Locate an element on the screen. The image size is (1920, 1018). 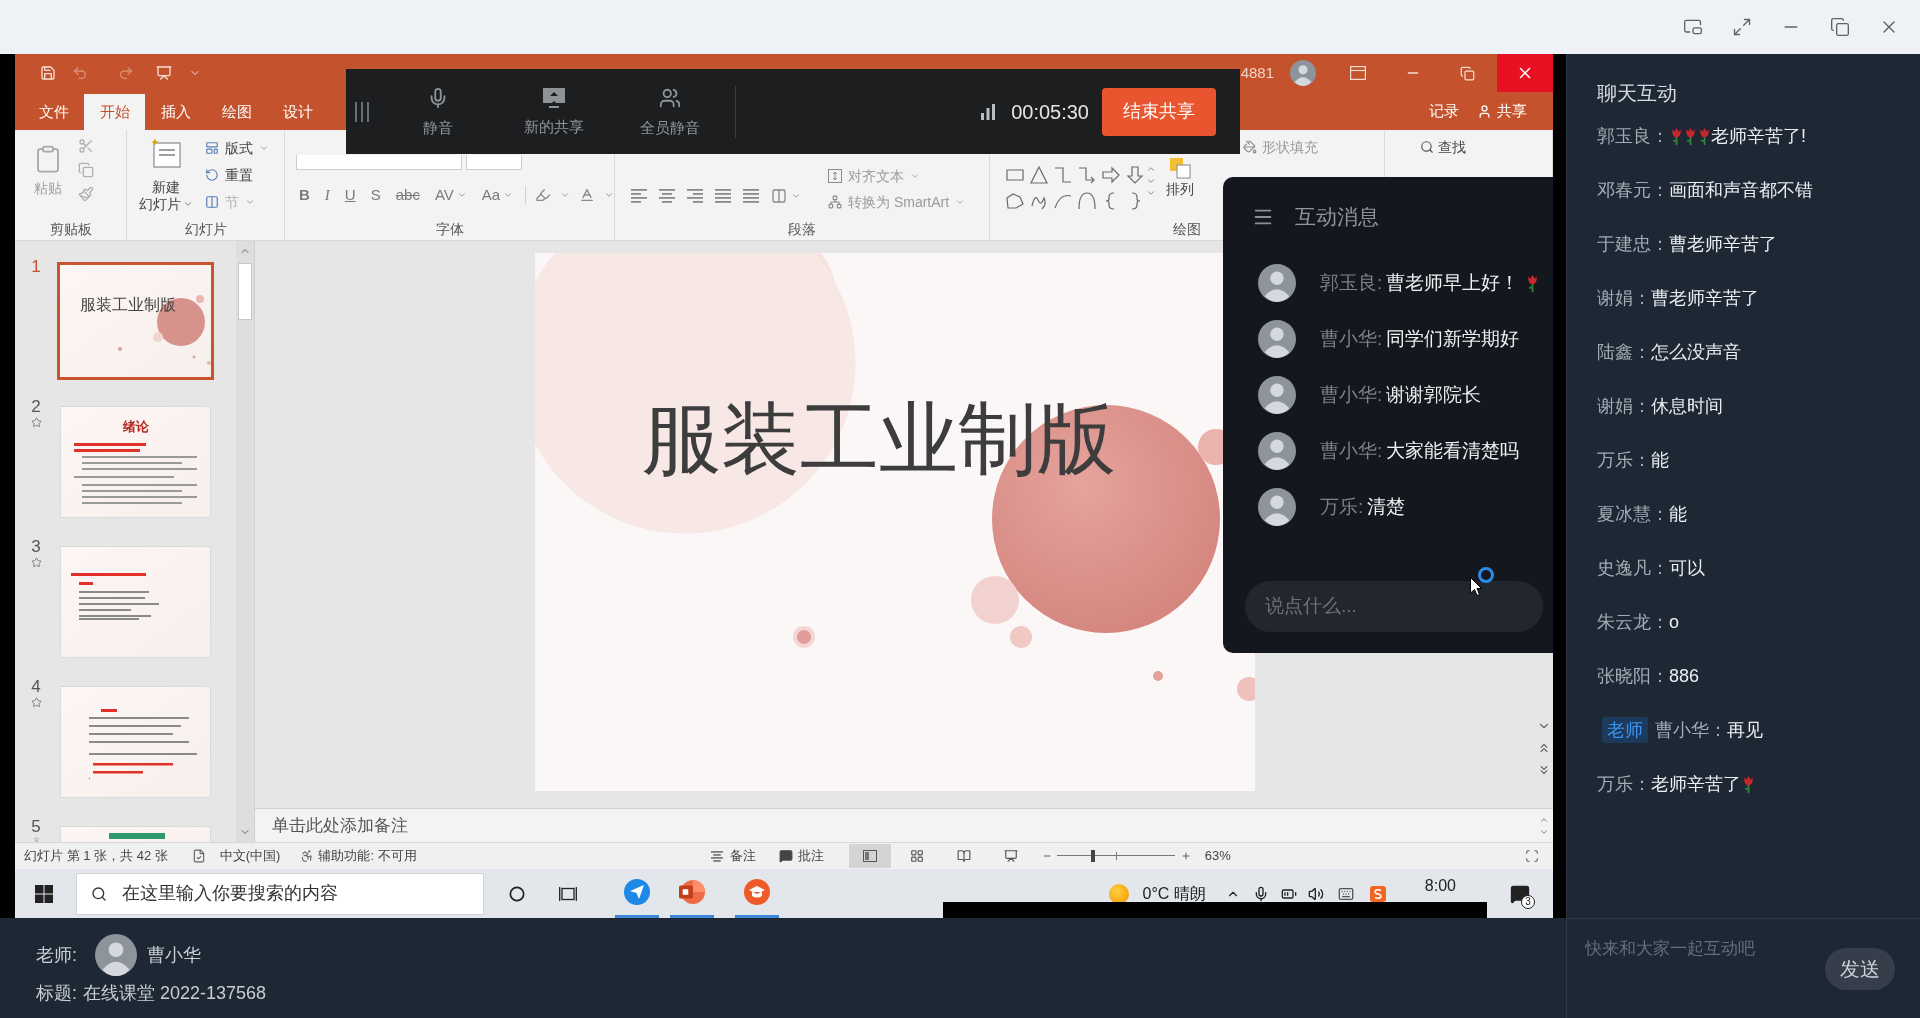
mute-button: 静音 is located at coordinates (438, 111).